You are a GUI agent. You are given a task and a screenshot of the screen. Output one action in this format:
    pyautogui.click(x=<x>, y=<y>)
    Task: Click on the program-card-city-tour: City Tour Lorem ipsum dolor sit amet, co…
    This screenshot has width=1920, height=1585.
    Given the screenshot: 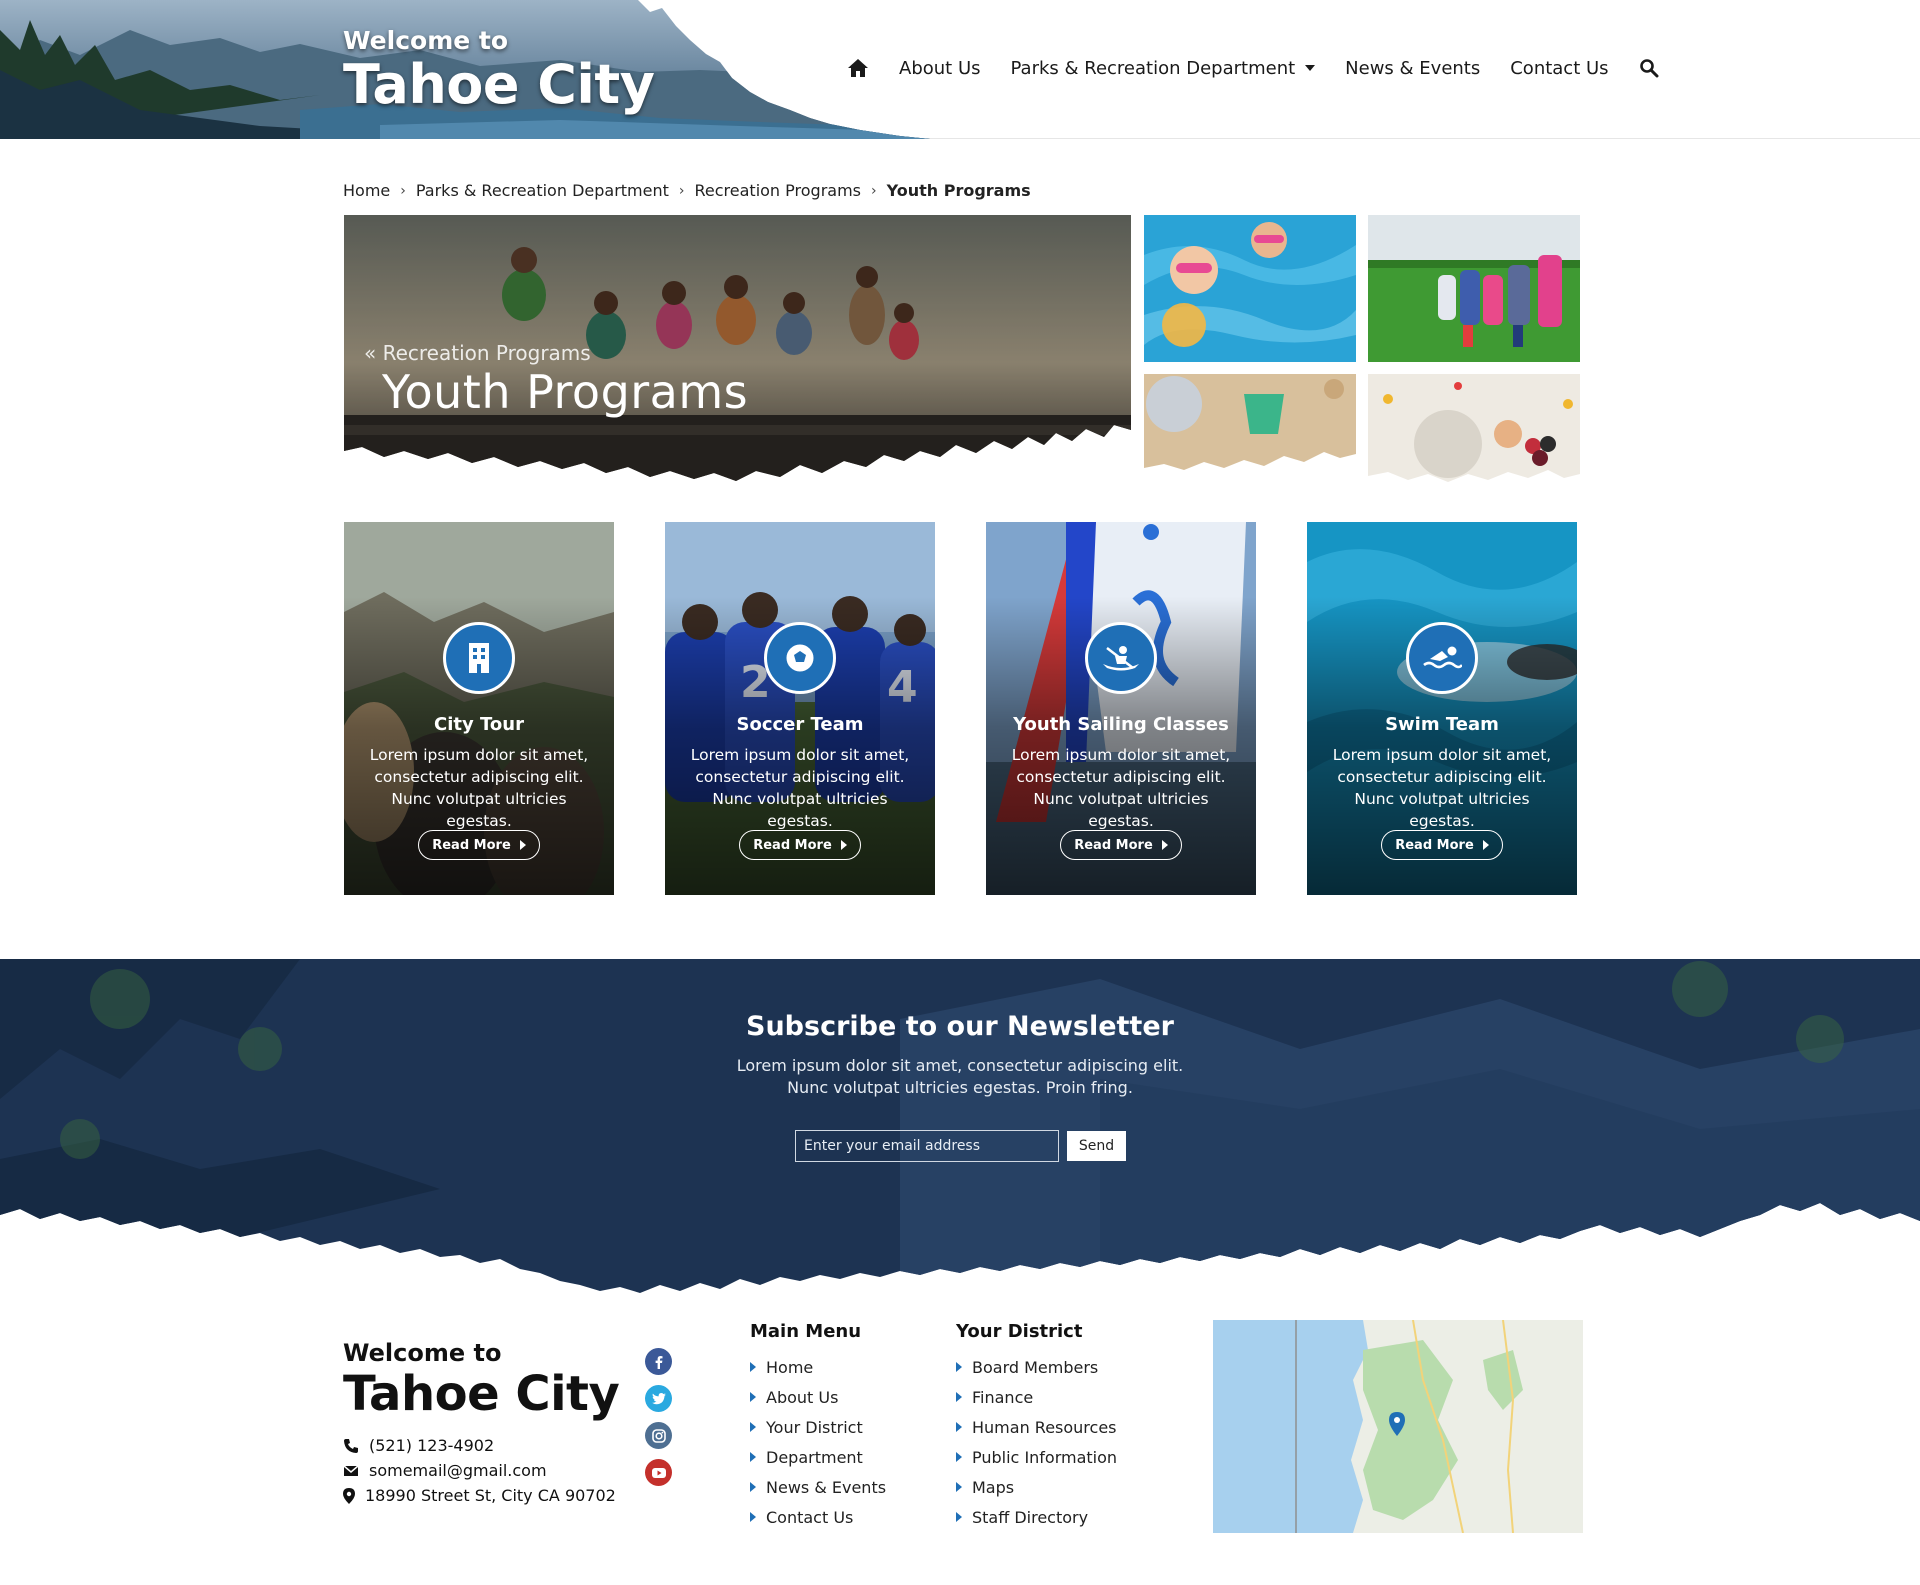 What is the action you would take?
    pyautogui.click(x=479, y=708)
    